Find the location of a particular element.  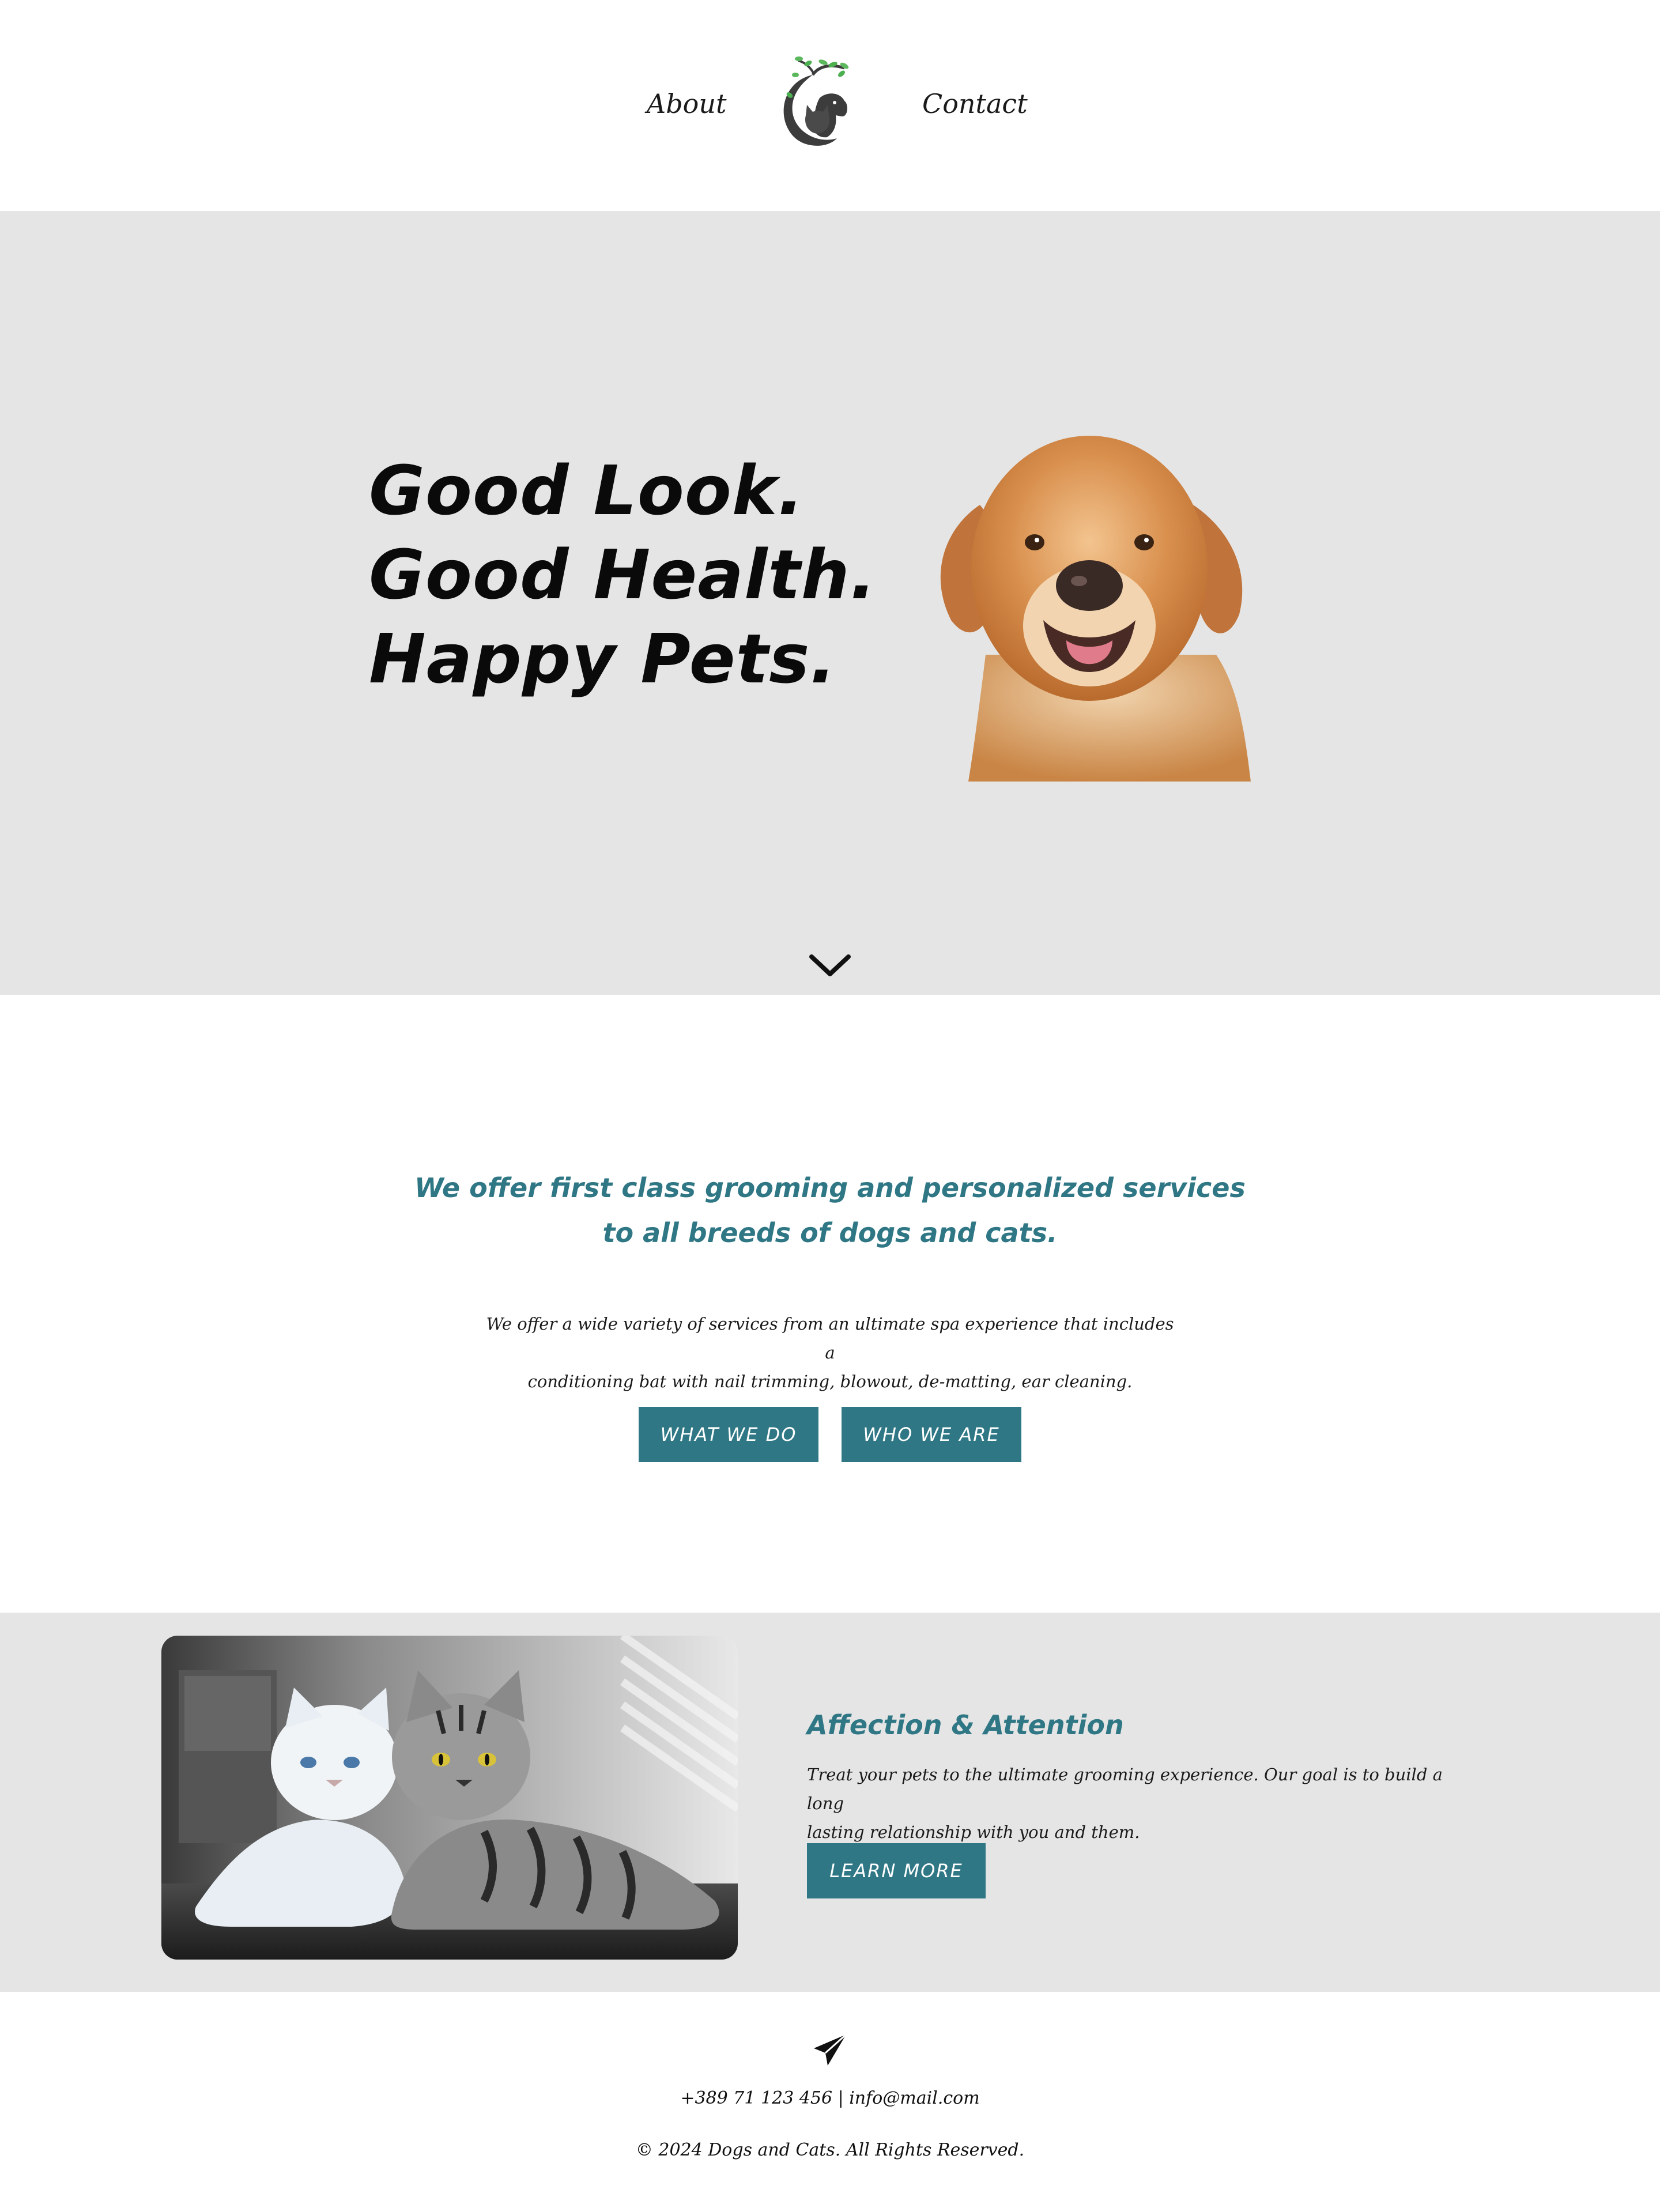

nav-link-contact: Contact is located at coordinates (975, 104).